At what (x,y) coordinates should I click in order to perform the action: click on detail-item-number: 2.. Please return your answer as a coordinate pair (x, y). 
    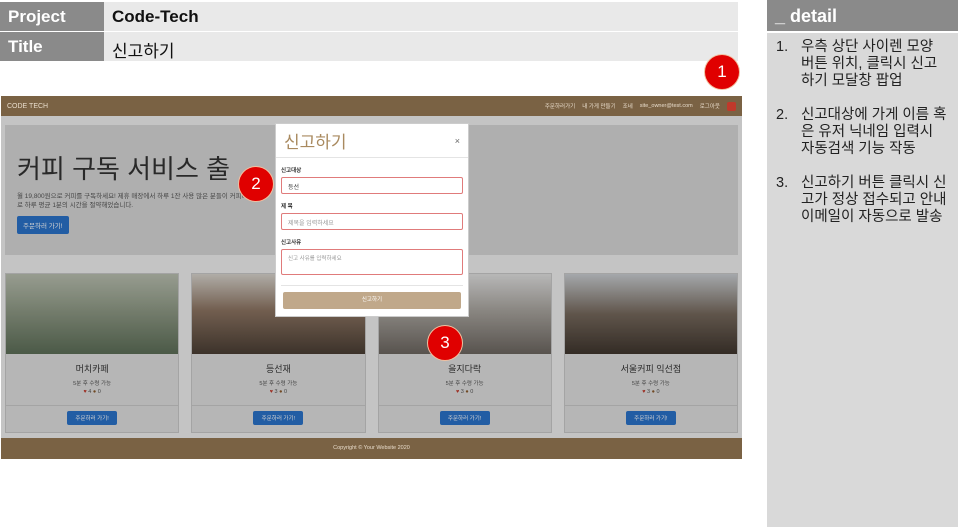
    Looking at the image, I should click on (782, 115).